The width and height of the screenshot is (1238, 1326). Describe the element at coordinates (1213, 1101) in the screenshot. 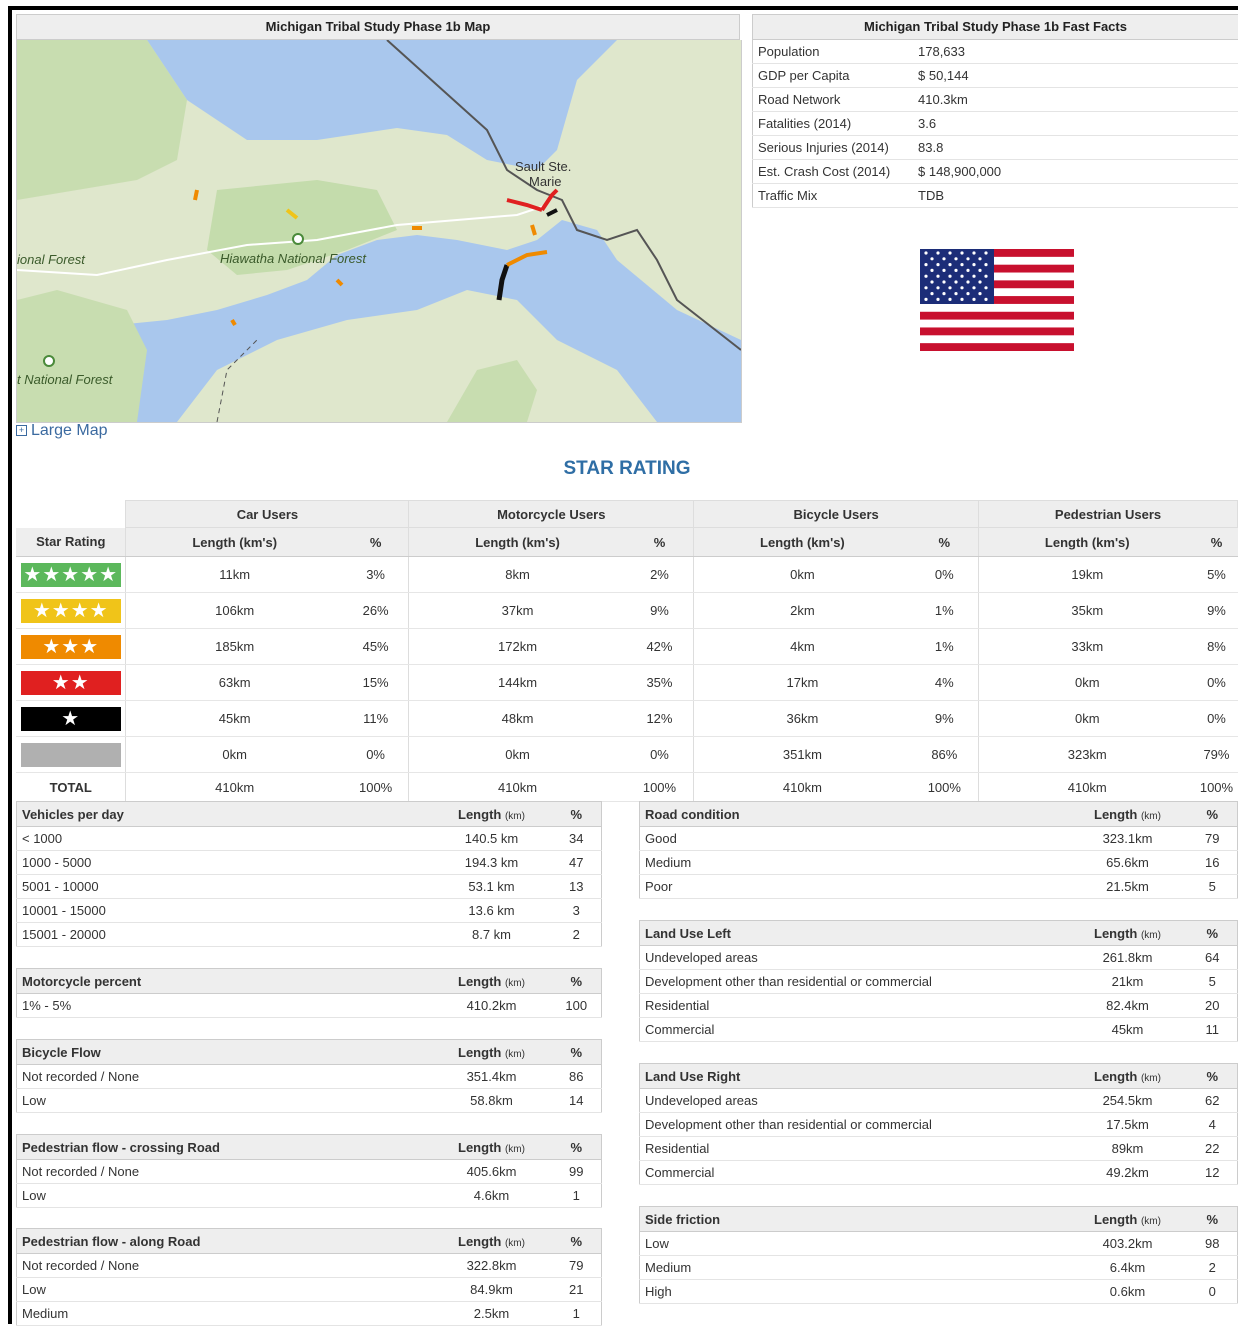

I see `attribute-percent: 62` at that location.